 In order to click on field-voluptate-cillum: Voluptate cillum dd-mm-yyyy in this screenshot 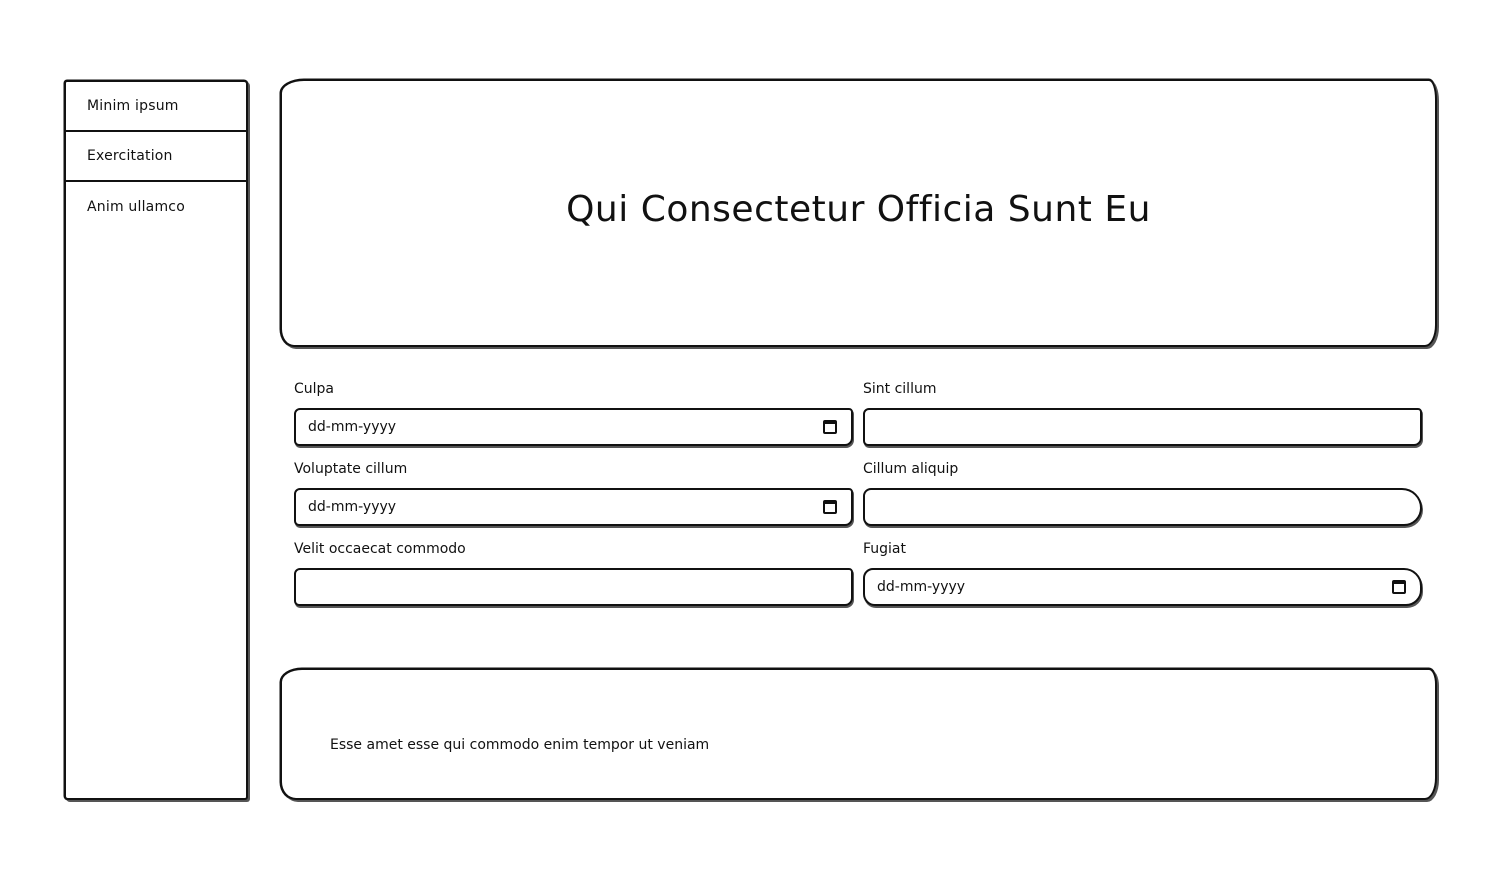, I will do `click(573, 492)`.